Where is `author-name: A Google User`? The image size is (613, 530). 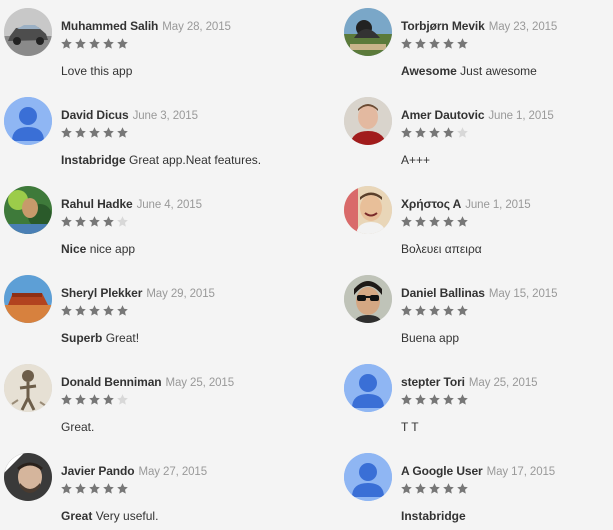
author-name: A Google User is located at coordinates (442, 471).